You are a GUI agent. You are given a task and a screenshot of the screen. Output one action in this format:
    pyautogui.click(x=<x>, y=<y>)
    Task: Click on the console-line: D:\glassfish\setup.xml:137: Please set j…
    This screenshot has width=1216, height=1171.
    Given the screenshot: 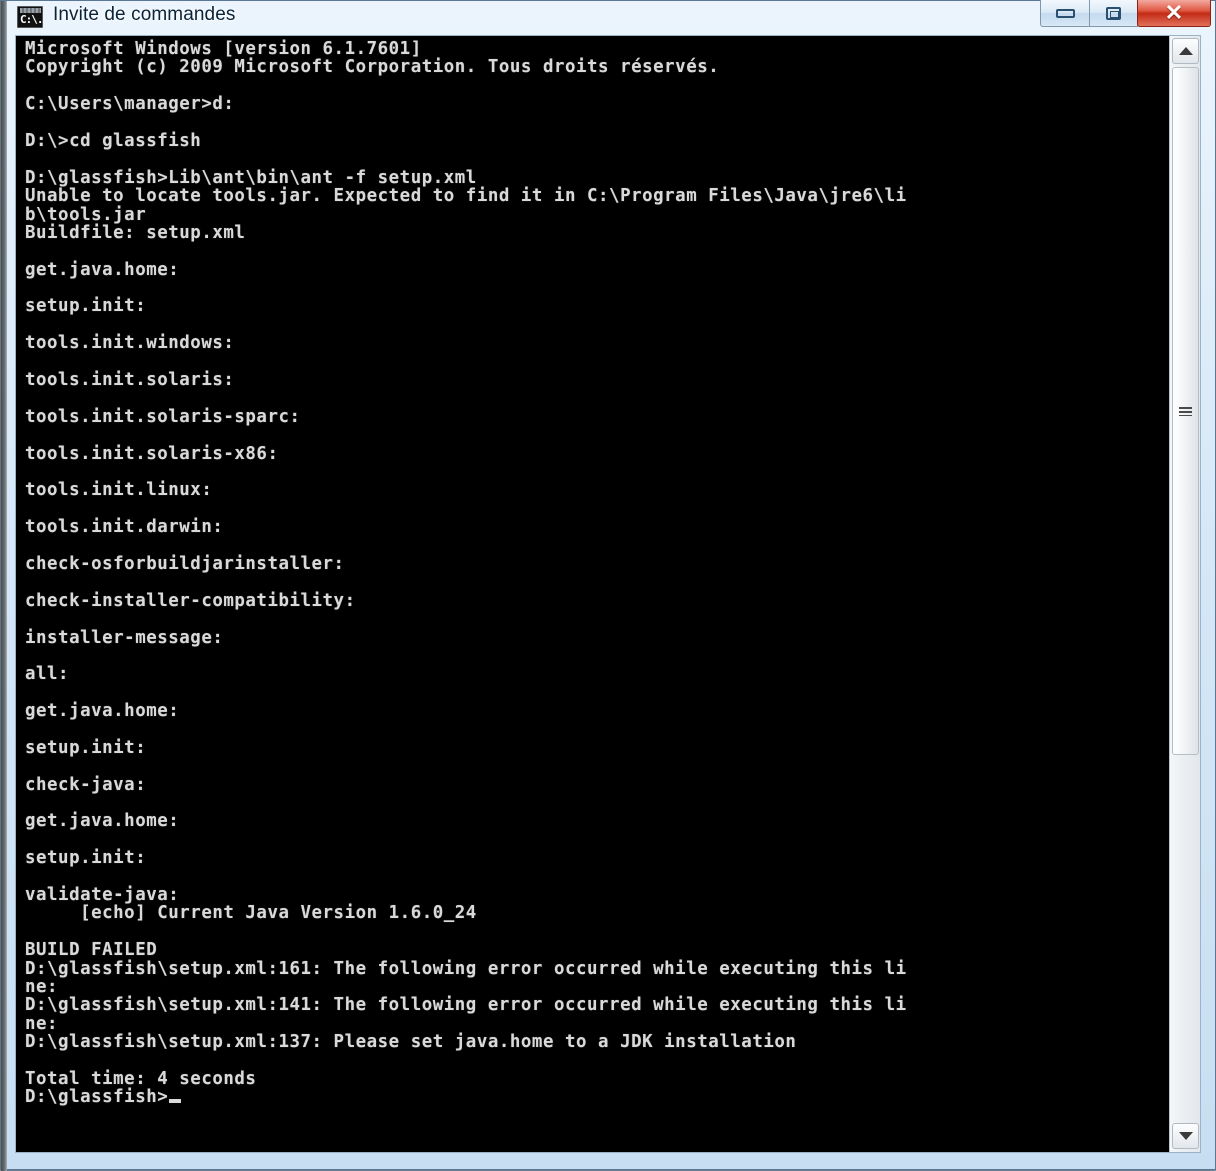 What is the action you would take?
    pyautogui.click(x=597, y=1042)
    